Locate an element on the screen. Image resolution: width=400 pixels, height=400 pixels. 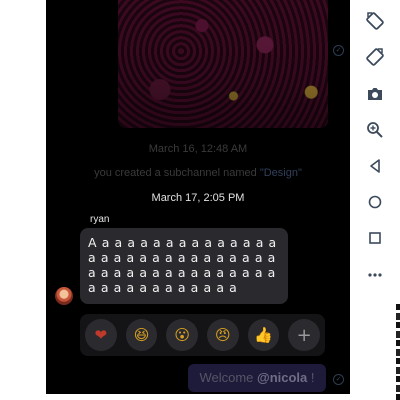
own-message-text: Welcome is located at coordinates (228, 377).